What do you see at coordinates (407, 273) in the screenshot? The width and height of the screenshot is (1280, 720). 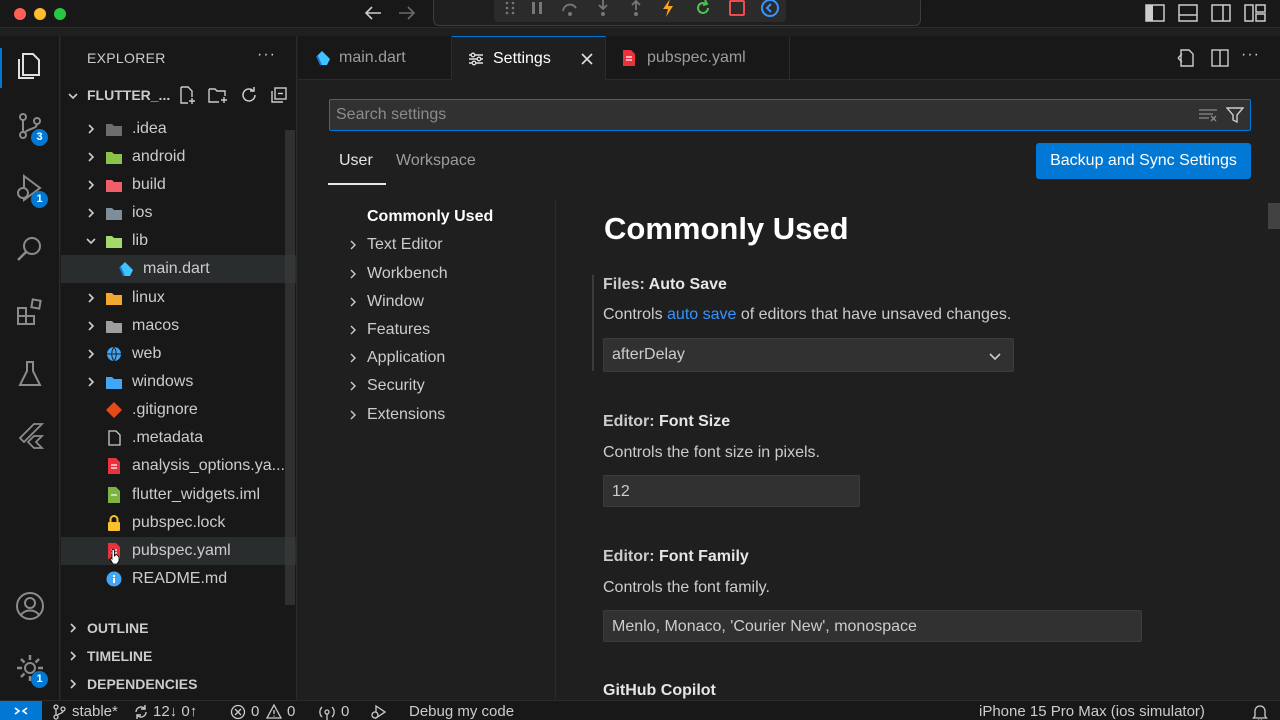 I see `toc-label: Workbench` at bounding box center [407, 273].